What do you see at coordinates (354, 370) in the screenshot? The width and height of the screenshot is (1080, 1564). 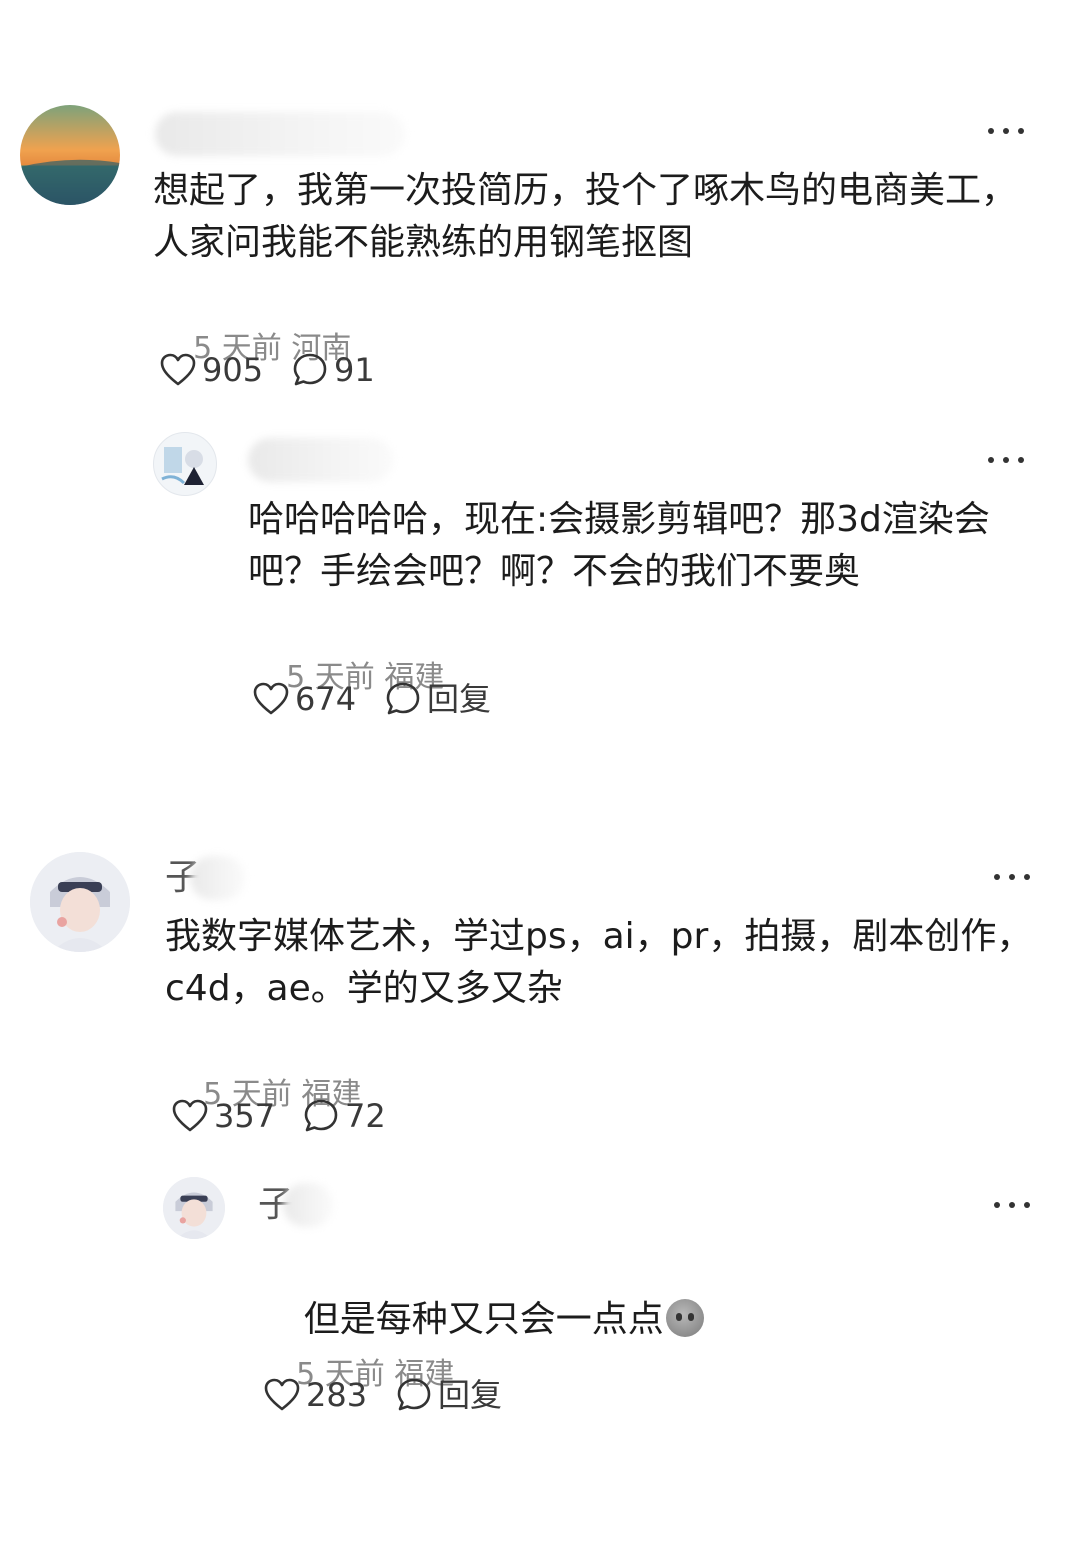 I see `reply-count: 91` at bounding box center [354, 370].